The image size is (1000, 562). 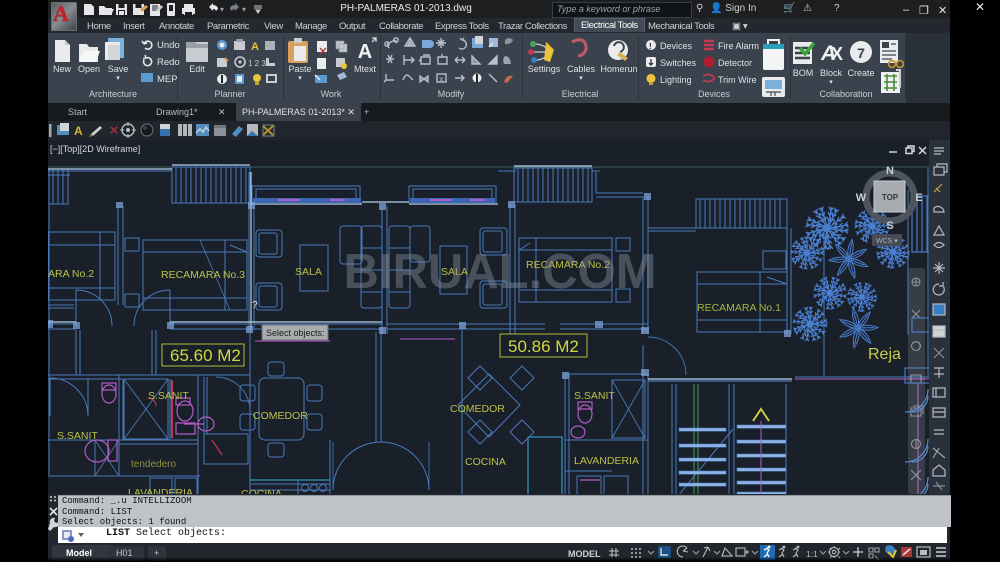 I want to click on svg-text: Redo, so click(x=168, y=62).